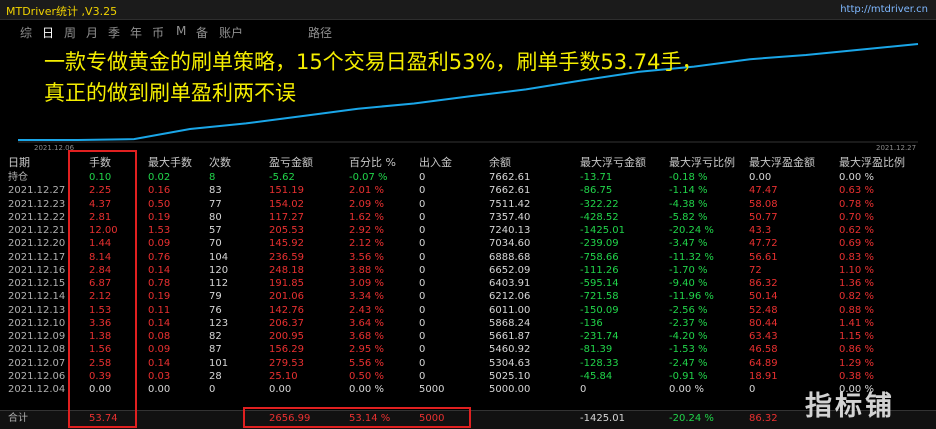  What do you see at coordinates (320, 32) in the screenshot?
I see `toolbar-tab-10: 路径` at bounding box center [320, 32].